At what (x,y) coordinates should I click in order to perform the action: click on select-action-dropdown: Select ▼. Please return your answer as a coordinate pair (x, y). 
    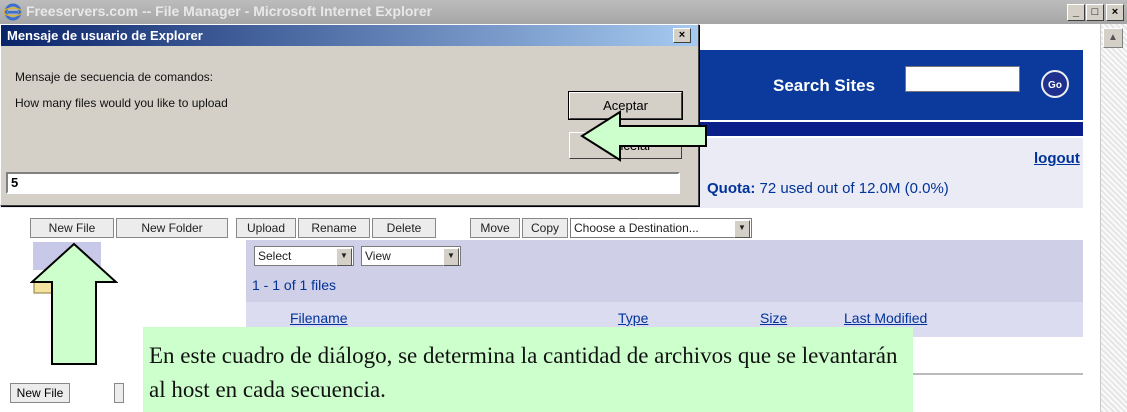
    Looking at the image, I should click on (304, 256).